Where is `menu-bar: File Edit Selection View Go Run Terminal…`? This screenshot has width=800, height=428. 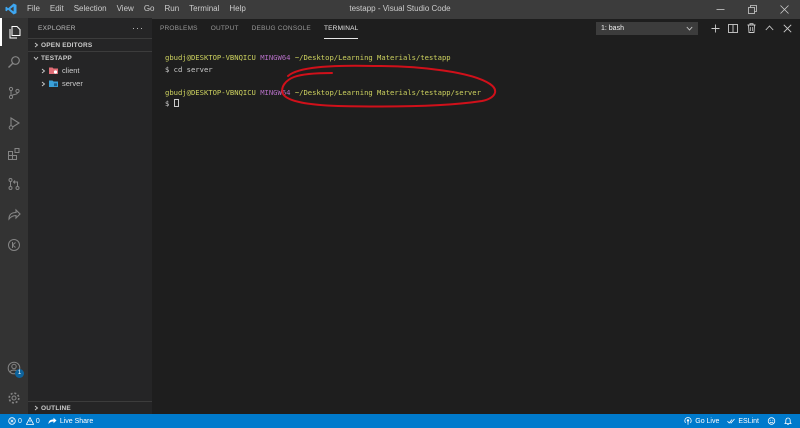 menu-bar: File Edit Selection View Go Run Terminal… is located at coordinates (136, 9).